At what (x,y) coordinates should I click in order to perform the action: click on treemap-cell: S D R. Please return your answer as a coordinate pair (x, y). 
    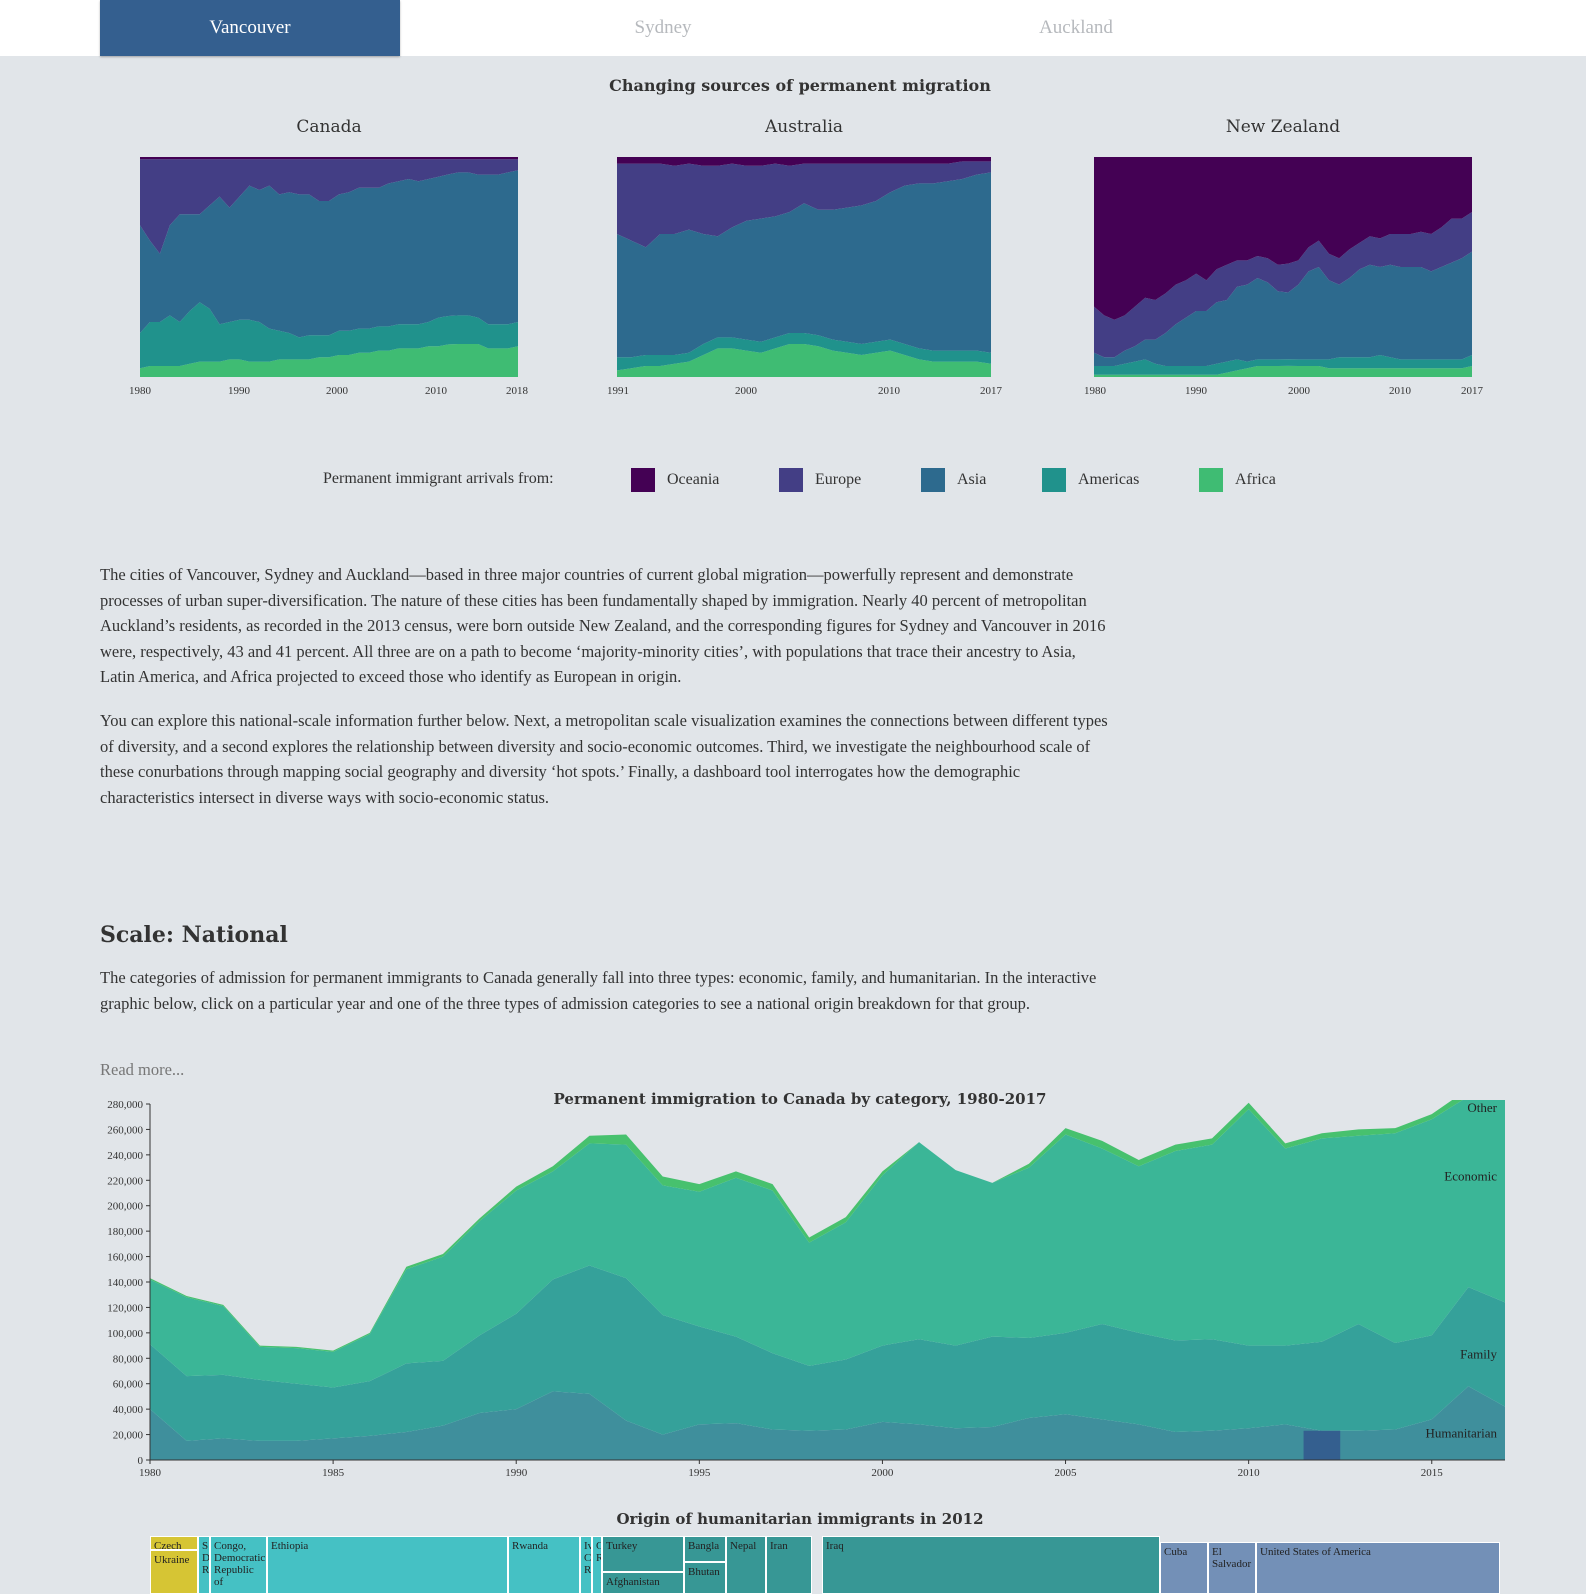
    Looking at the image, I should click on (204, 1565).